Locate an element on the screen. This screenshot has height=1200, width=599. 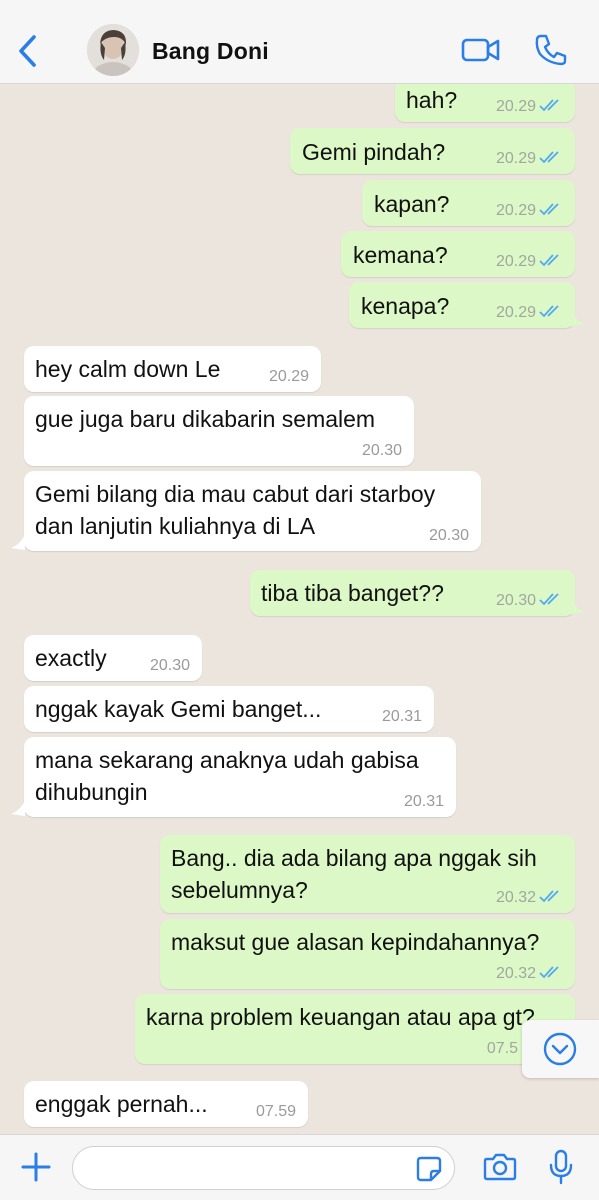
message-meta: 20.30 is located at coordinates (529, 601).